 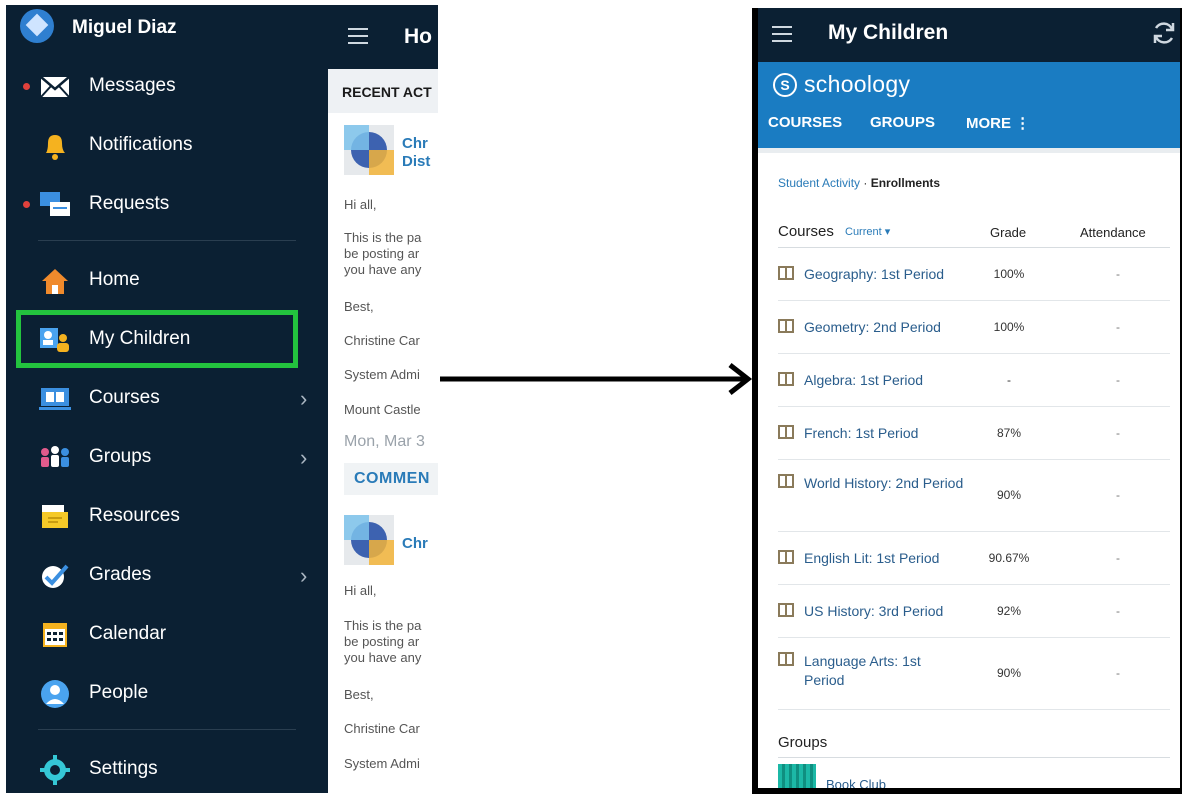 What do you see at coordinates (55, 635) in the screenshot?
I see `calendar-icon` at bounding box center [55, 635].